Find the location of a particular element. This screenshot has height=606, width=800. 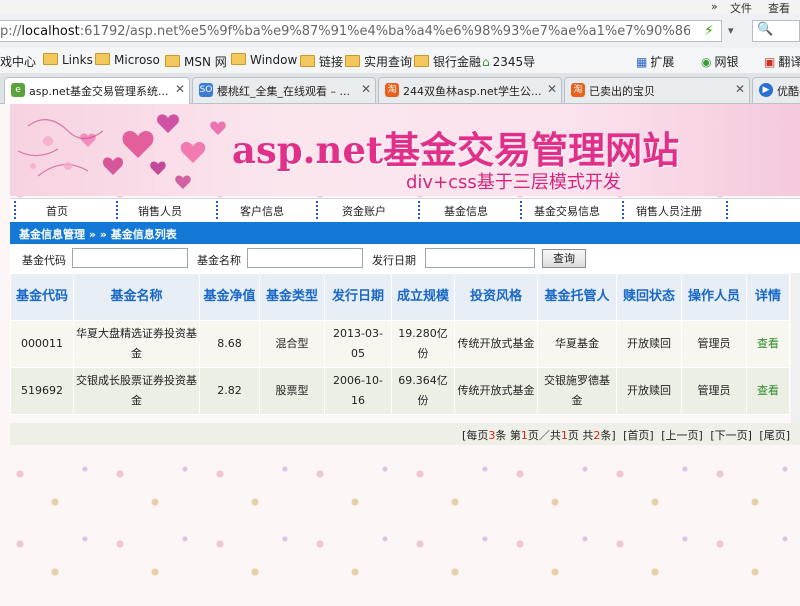

extension-button: ▦ 扩展 is located at coordinates (655, 61).